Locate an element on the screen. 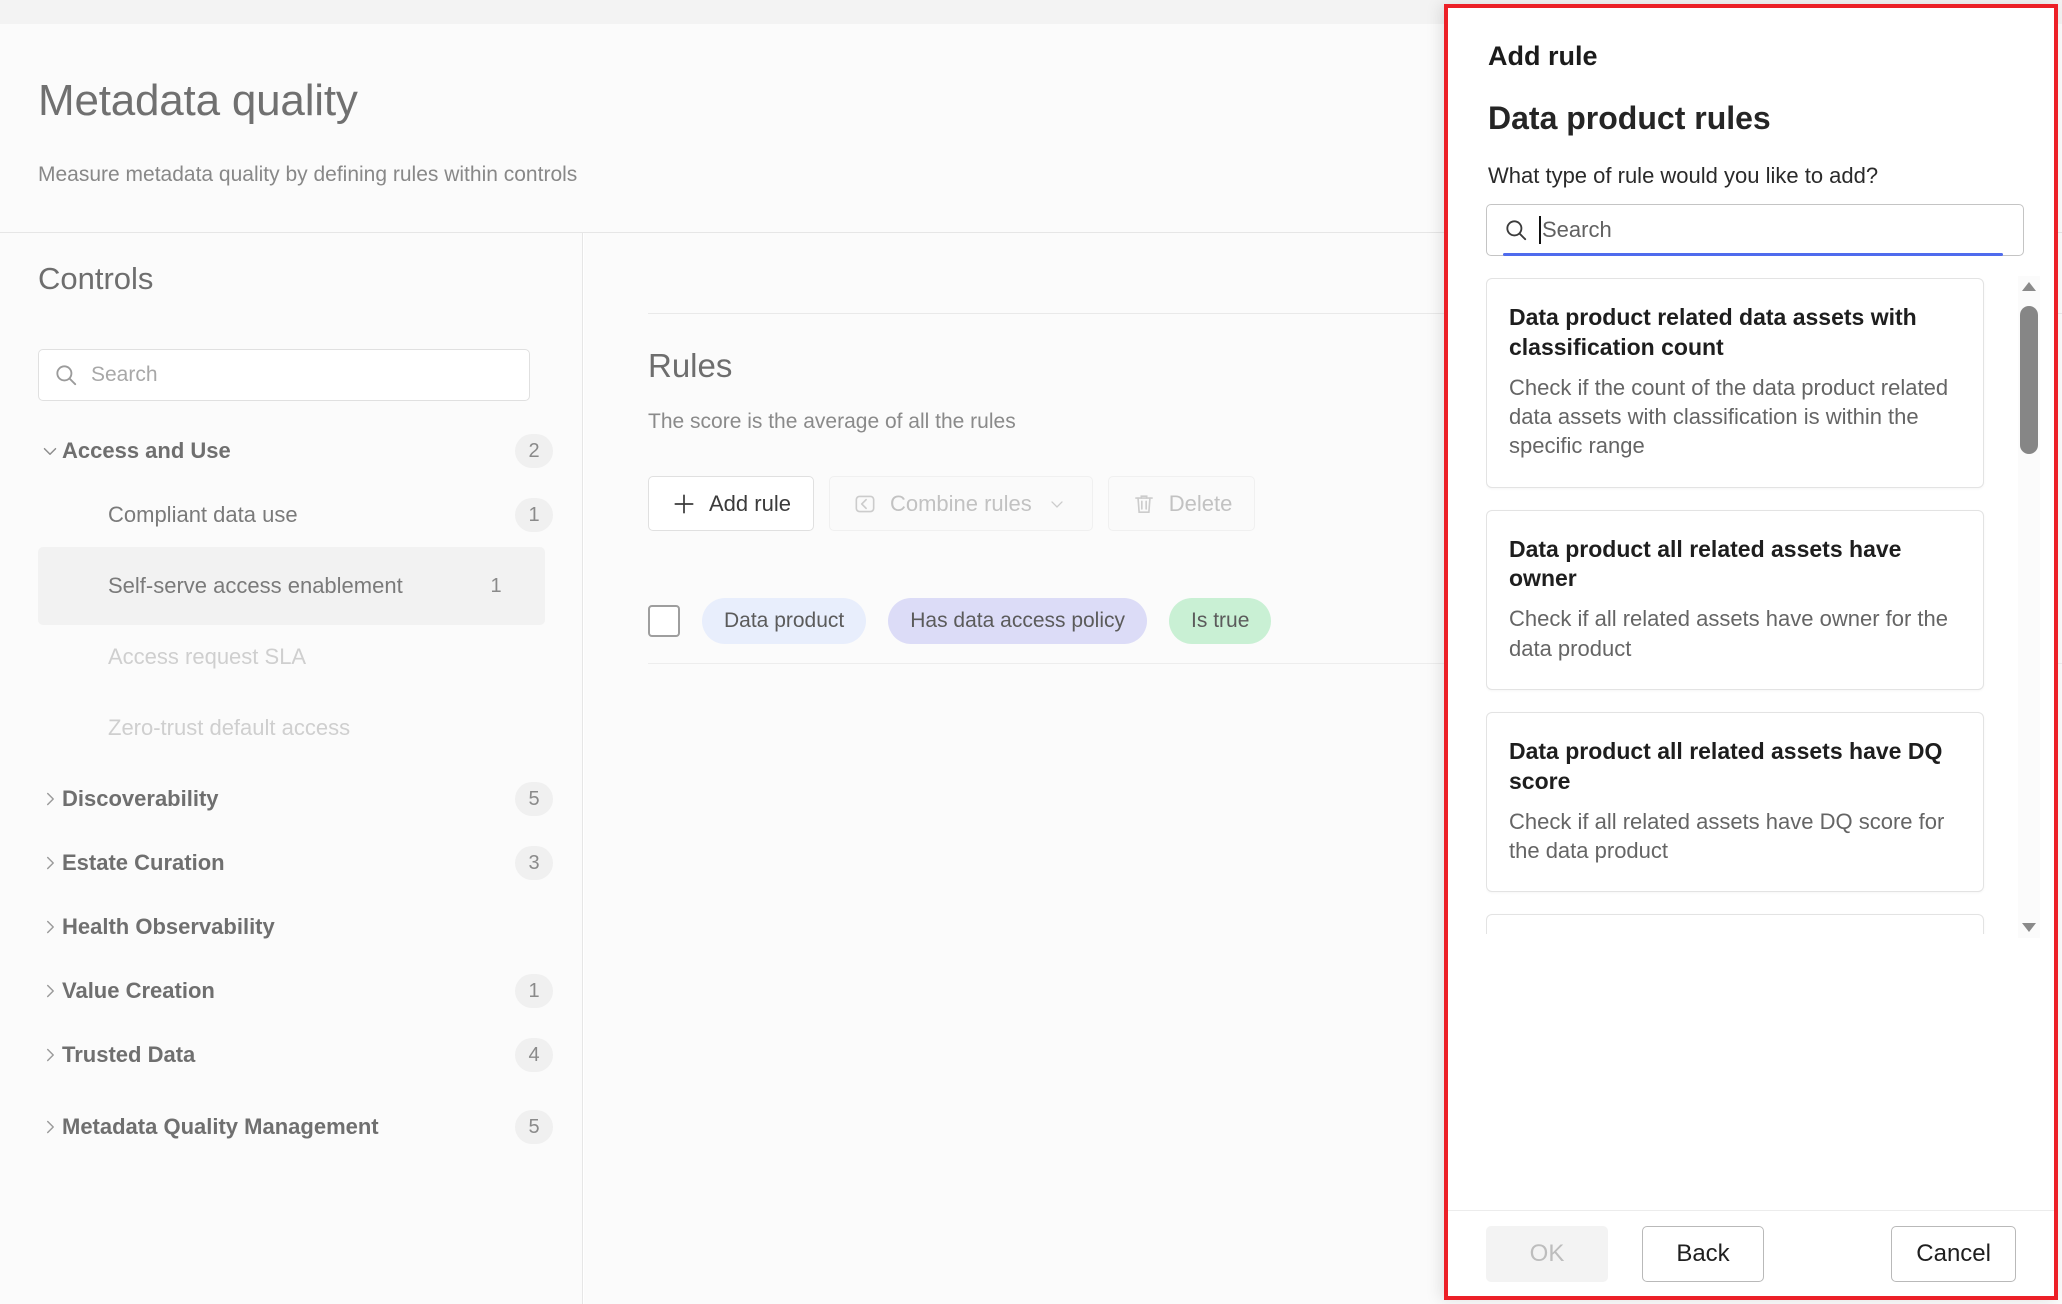  sidebar-item-metadata-quality-management: Metadata Quality Management 5 is located at coordinates (291, 1127).